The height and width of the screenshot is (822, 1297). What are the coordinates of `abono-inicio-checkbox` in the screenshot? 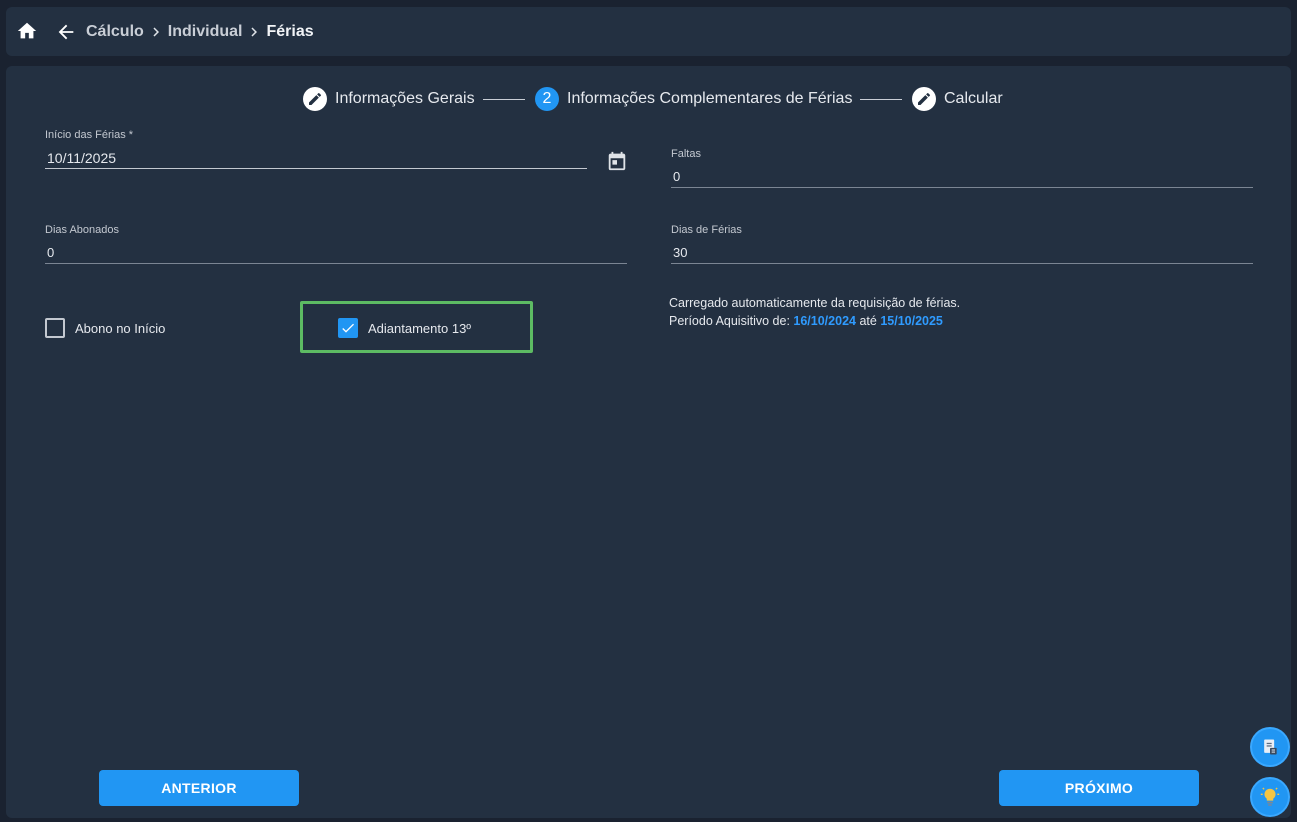 It's located at (55, 328).